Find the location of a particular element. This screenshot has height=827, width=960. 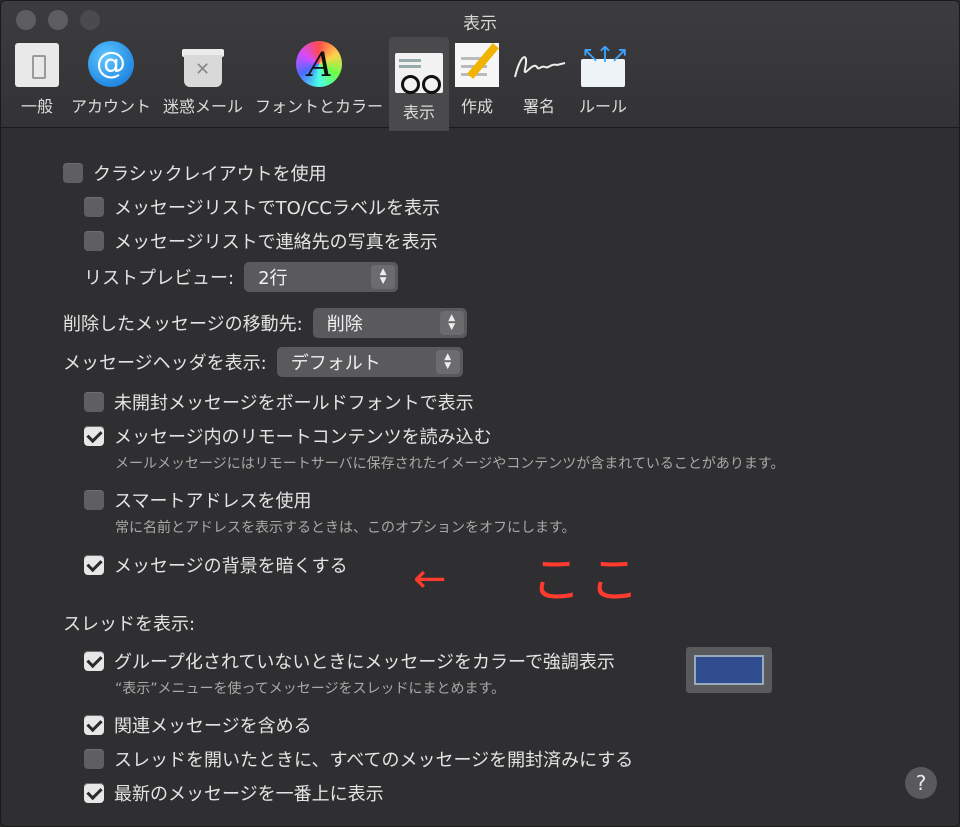

option-label: 未開封メッセージをボールドフォントで表示 is located at coordinates (294, 403).